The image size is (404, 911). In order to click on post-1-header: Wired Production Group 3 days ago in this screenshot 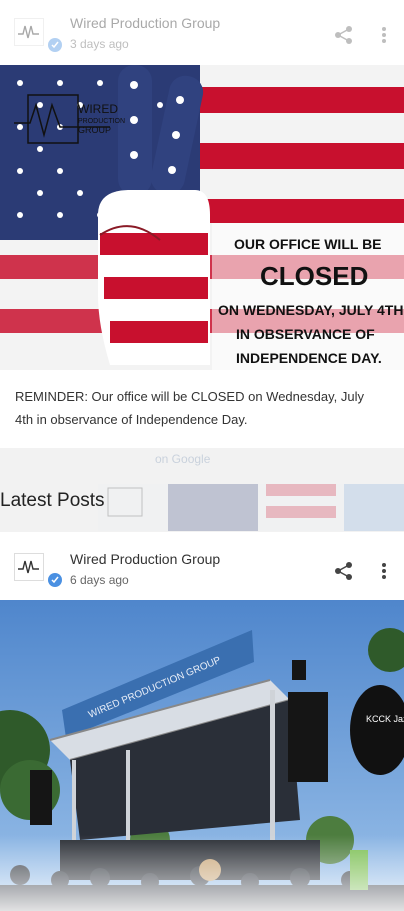, I will do `click(202, 32)`.